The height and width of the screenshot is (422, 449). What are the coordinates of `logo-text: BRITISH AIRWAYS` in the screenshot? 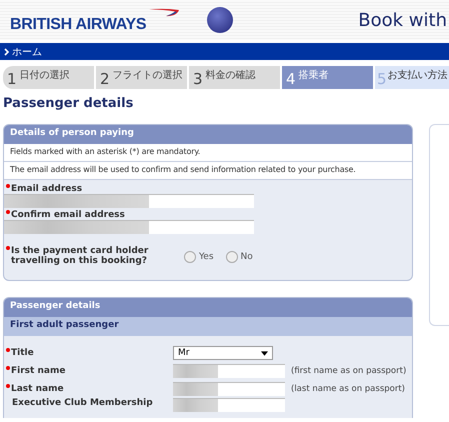 It's located at (78, 25).